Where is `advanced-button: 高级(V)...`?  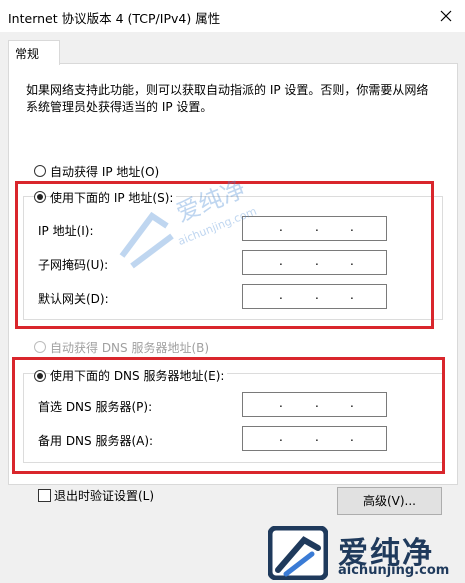
advanced-button: 高级(V)... is located at coordinates (389, 501).